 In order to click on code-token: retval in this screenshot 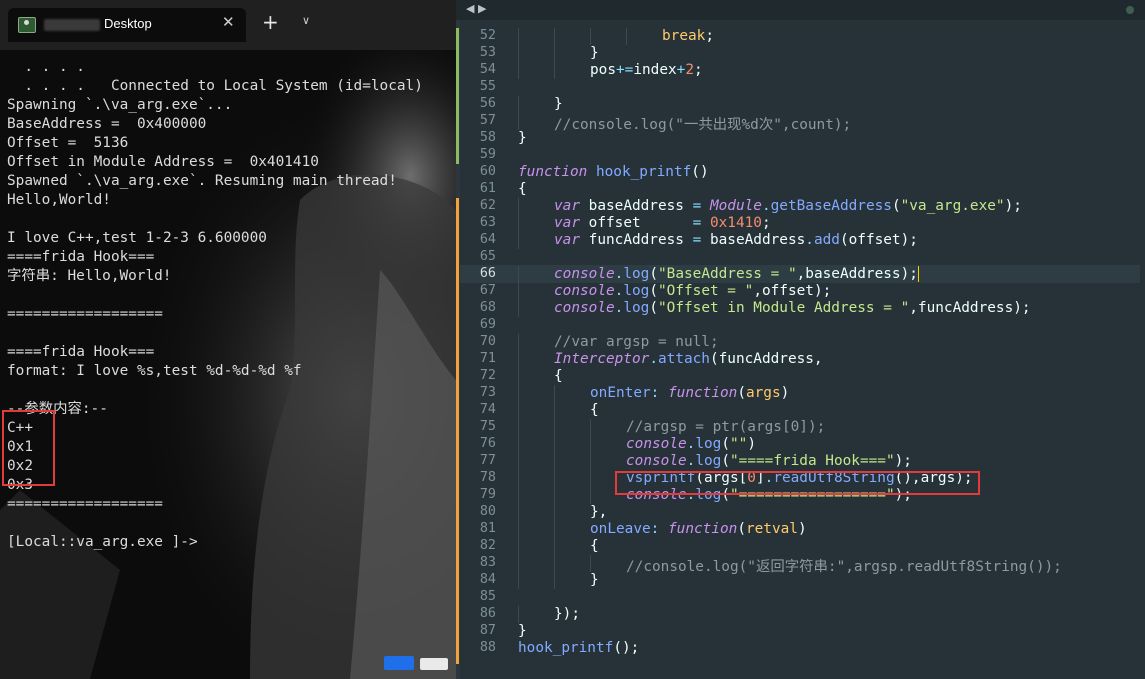, I will do `click(771, 529)`.